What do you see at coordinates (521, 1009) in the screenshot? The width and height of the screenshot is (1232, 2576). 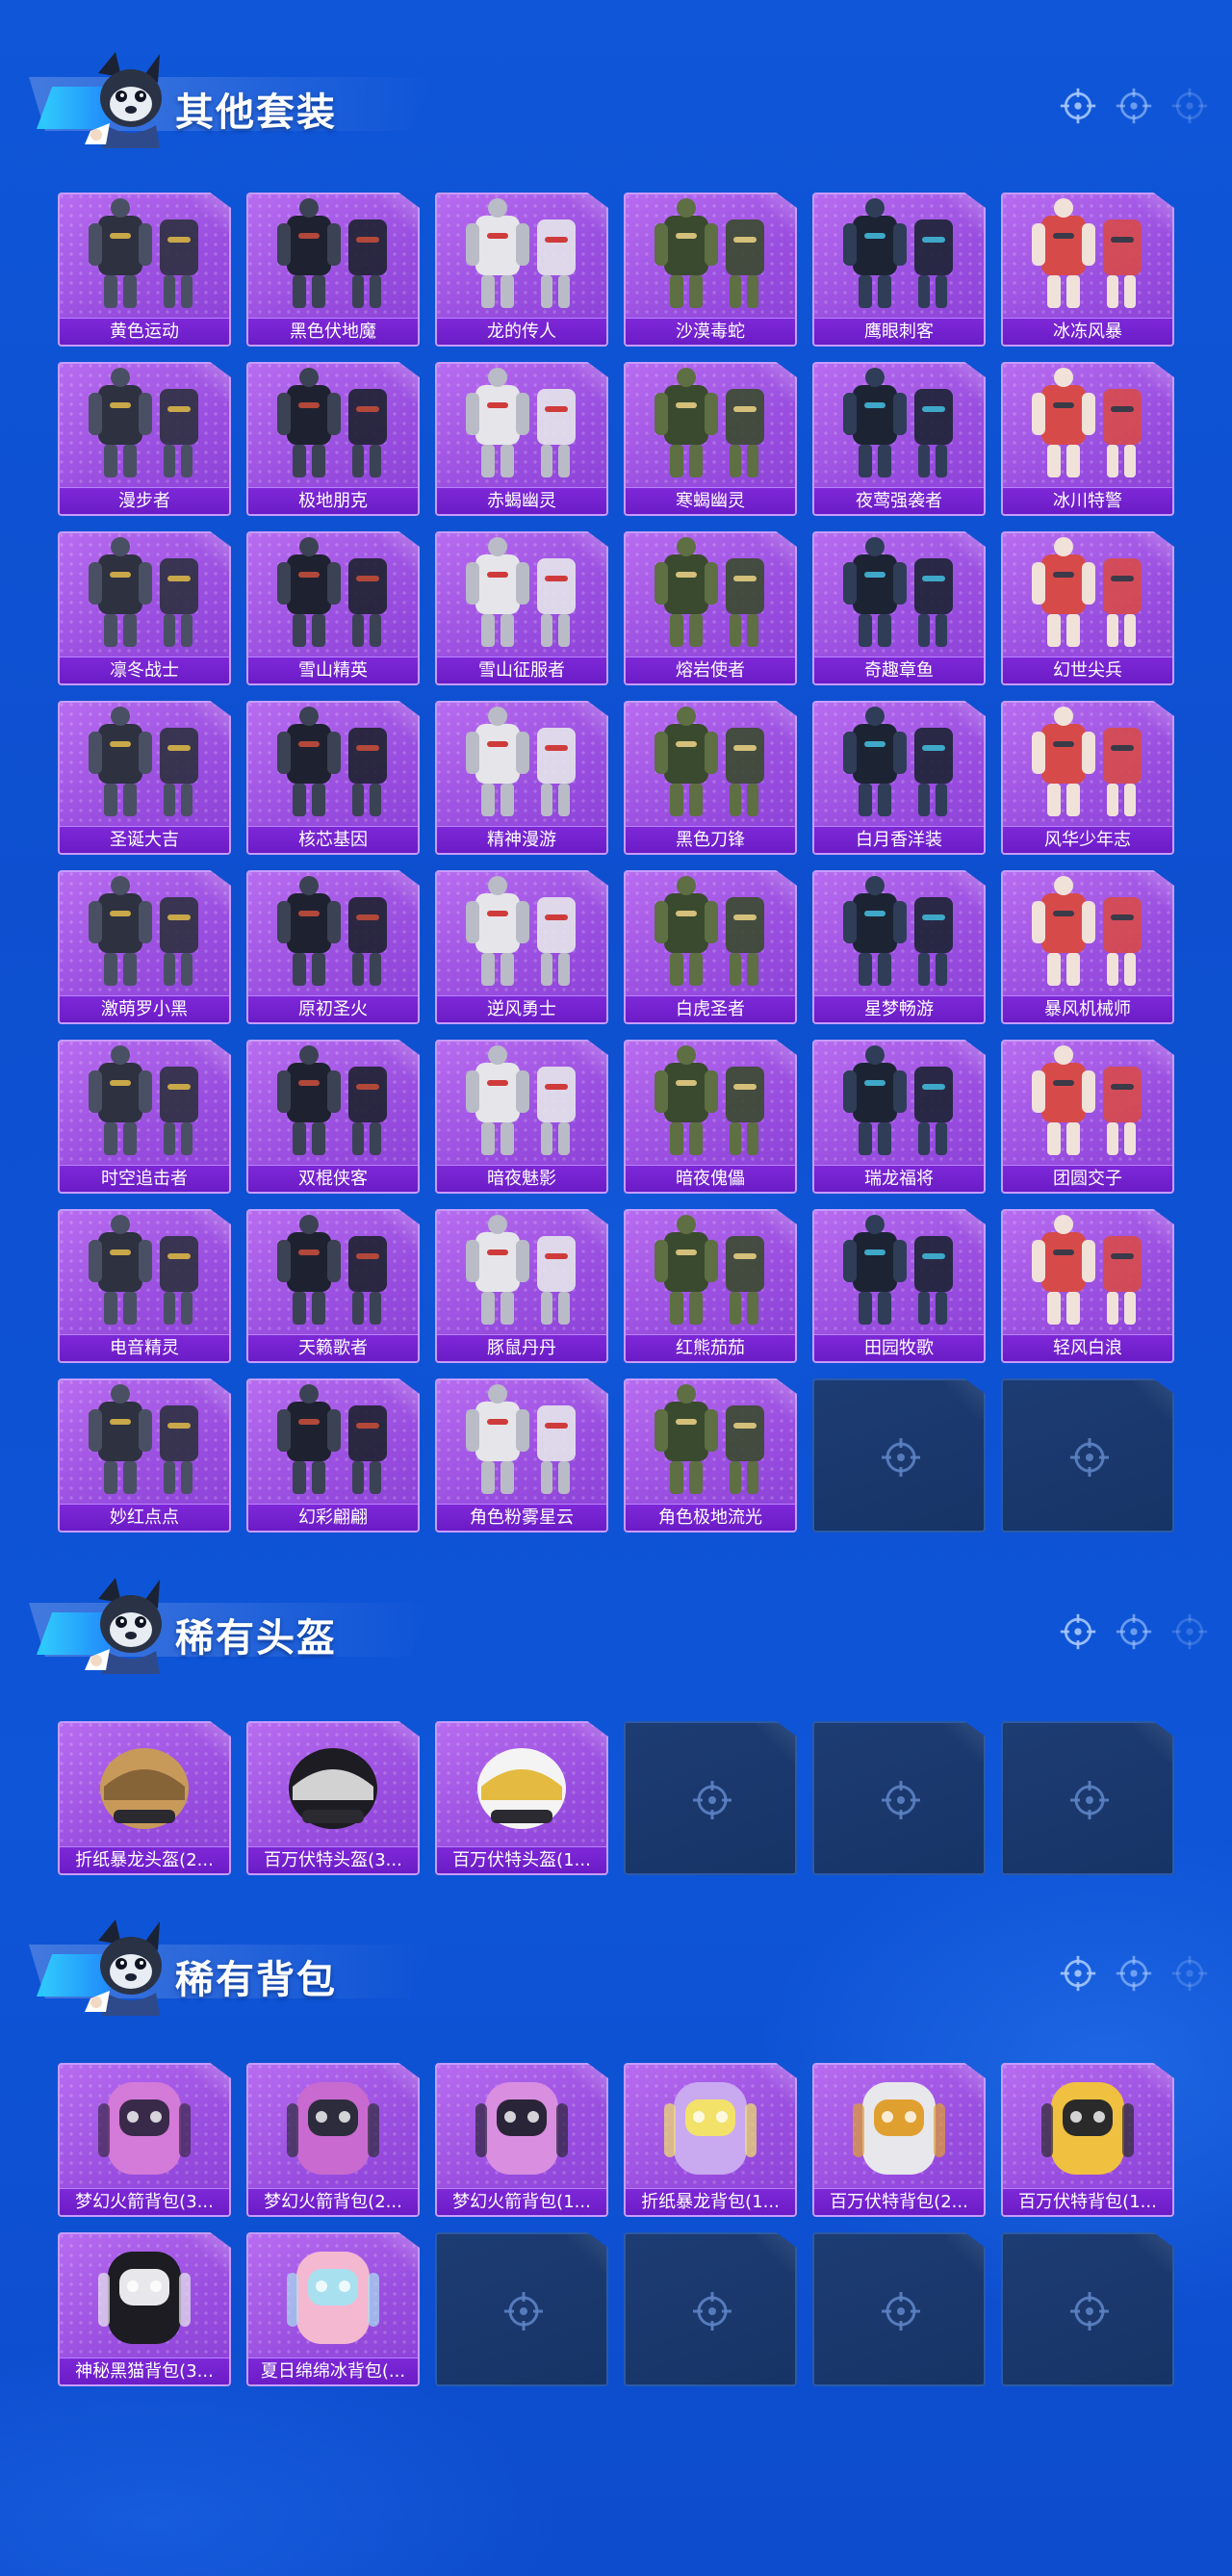 I see `item-label: 逆风勇士` at bounding box center [521, 1009].